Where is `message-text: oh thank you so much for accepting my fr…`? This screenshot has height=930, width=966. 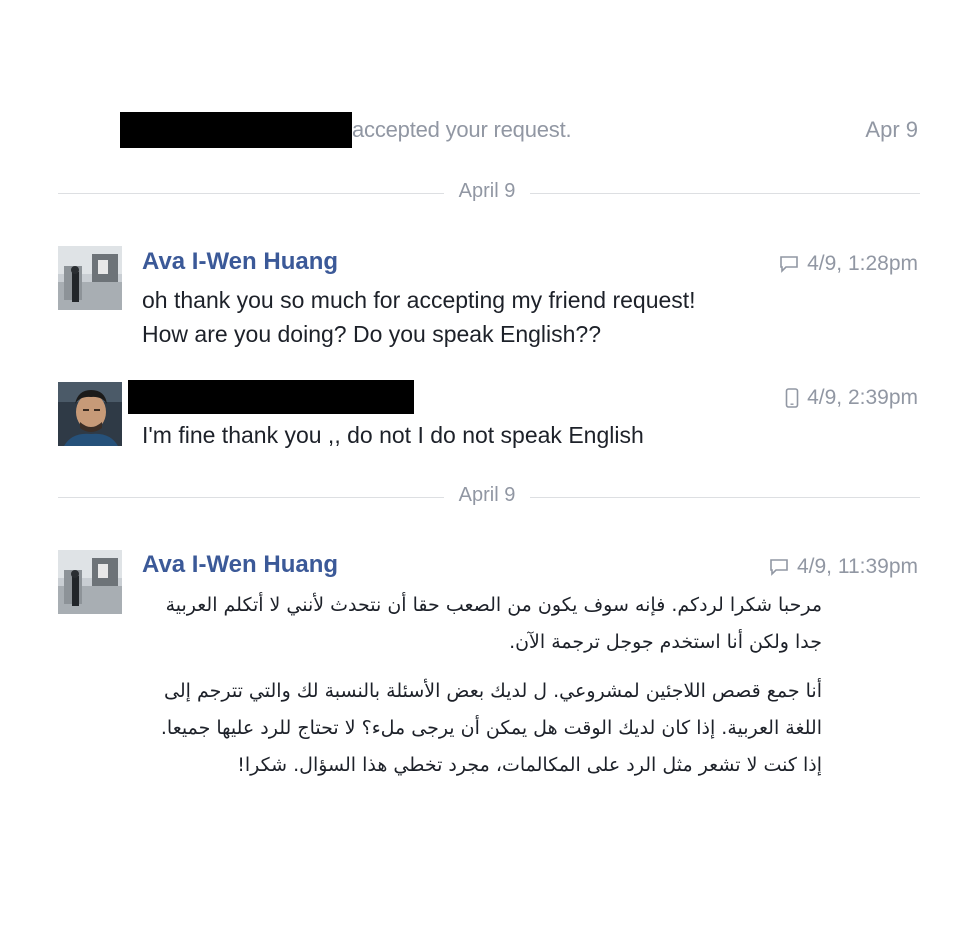
message-text: oh thank you so much for accepting my fr… is located at coordinates (419, 317).